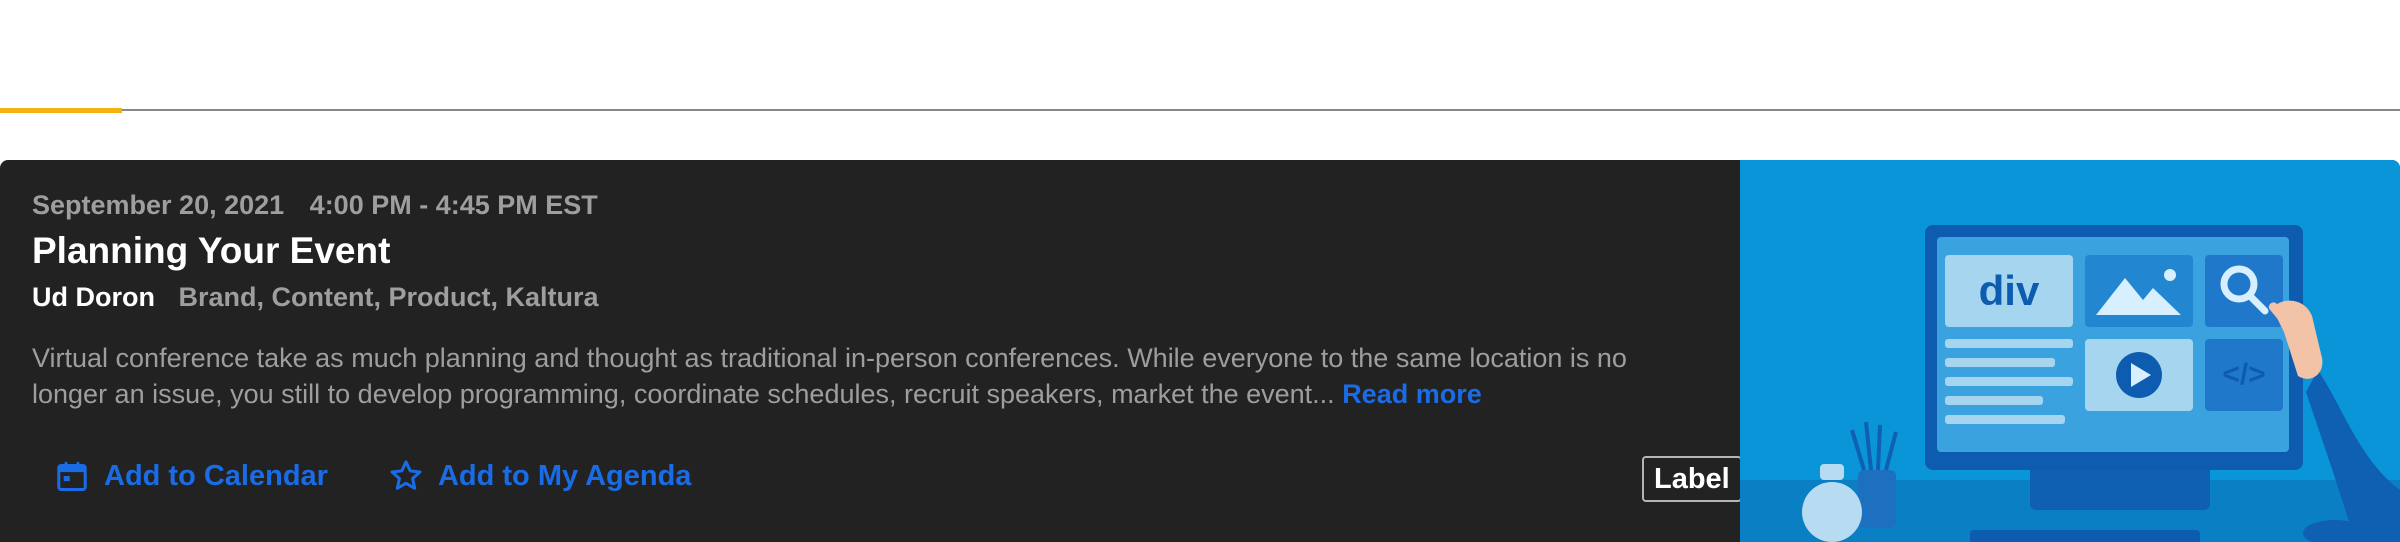  I want to click on read-more-link: Read more, so click(1412, 394).